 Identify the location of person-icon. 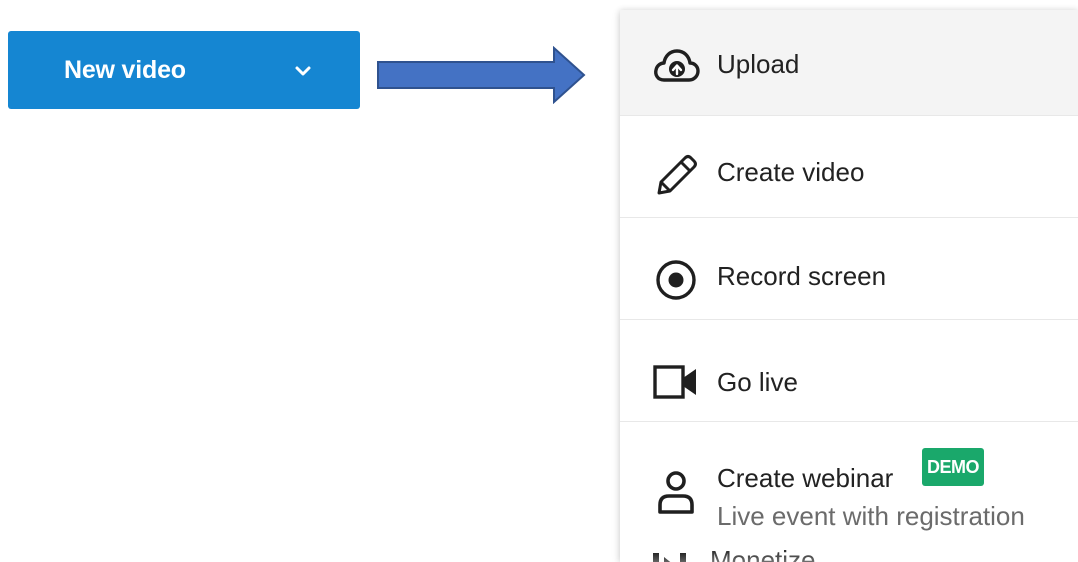
(676, 492).